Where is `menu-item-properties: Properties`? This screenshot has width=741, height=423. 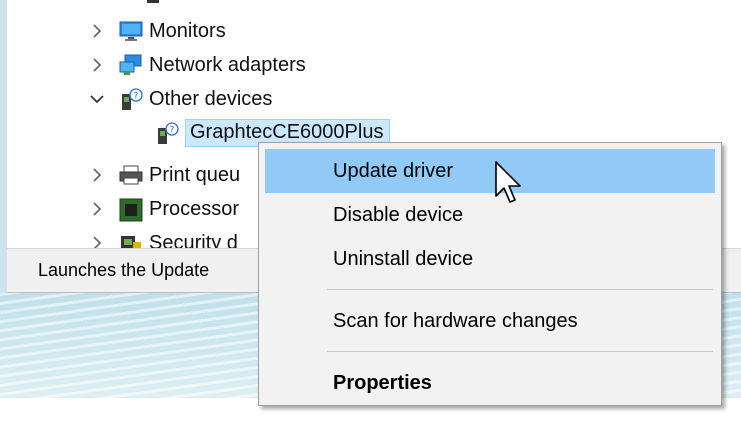
menu-item-properties: Properties is located at coordinates (490, 383).